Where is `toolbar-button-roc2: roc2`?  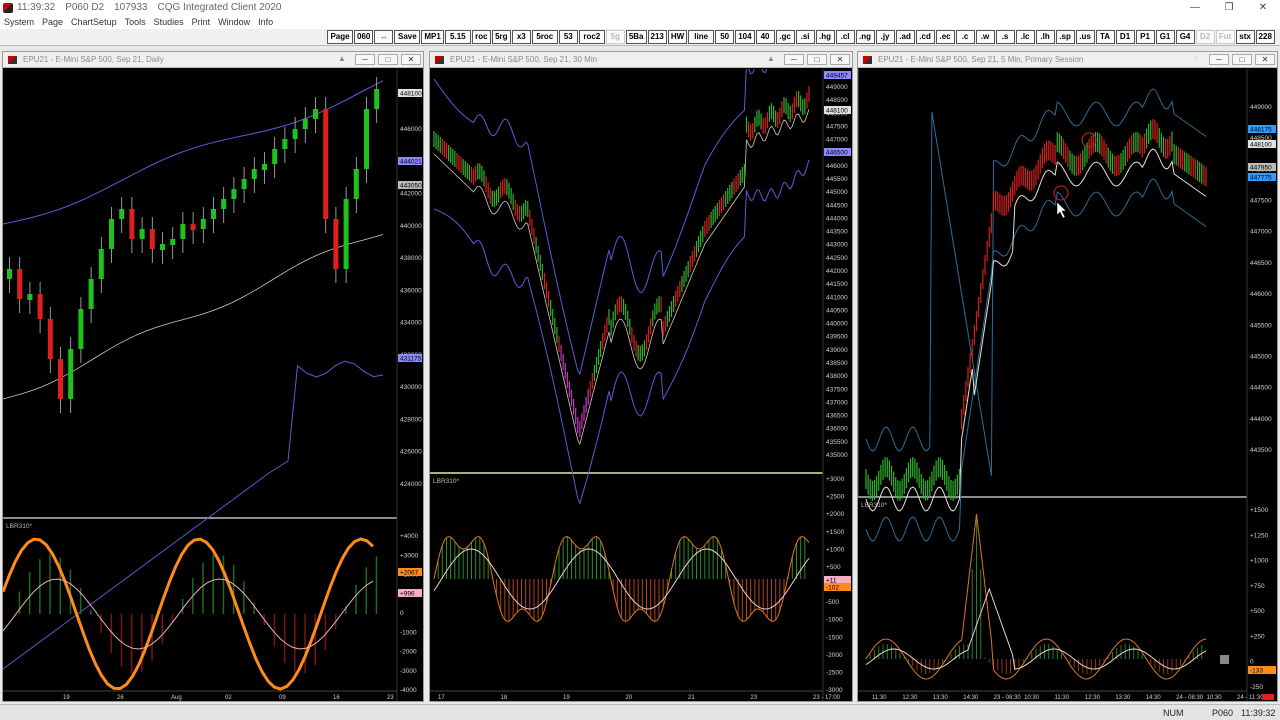 toolbar-button-roc2: roc2 is located at coordinates (591, 37).